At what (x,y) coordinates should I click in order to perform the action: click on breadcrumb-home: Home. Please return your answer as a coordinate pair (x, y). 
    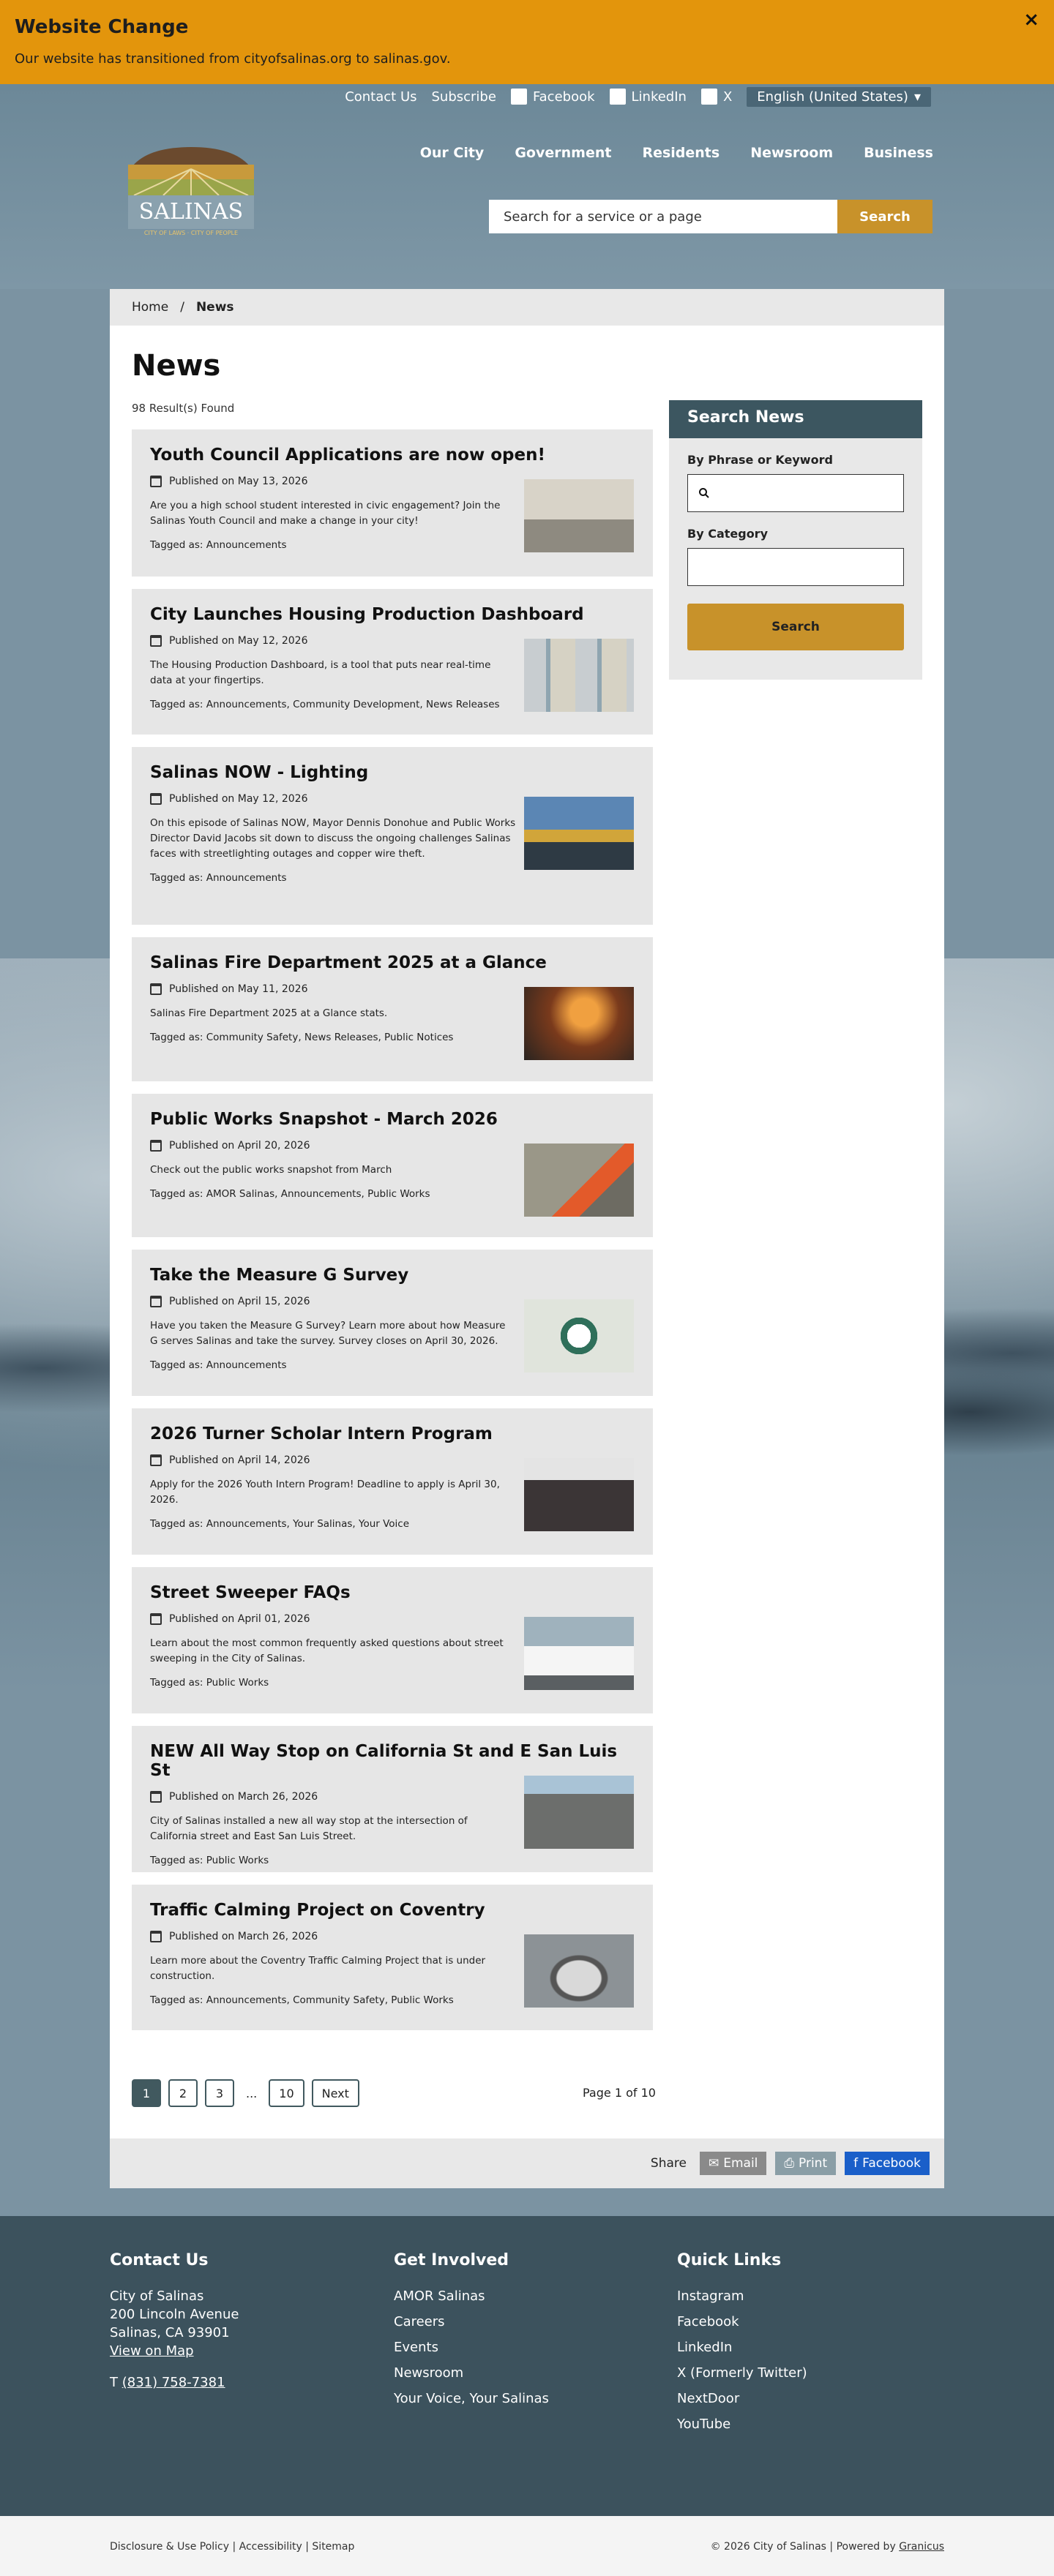
    Looking at the image, I should click on (150, 307).